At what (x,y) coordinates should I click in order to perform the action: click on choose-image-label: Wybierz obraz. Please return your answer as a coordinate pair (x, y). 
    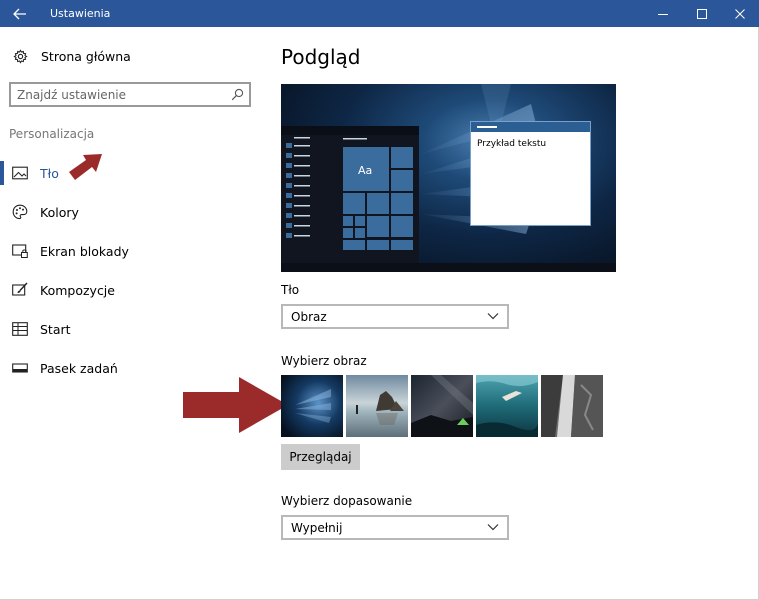
    Looking at the image, I should click on (324, 361).